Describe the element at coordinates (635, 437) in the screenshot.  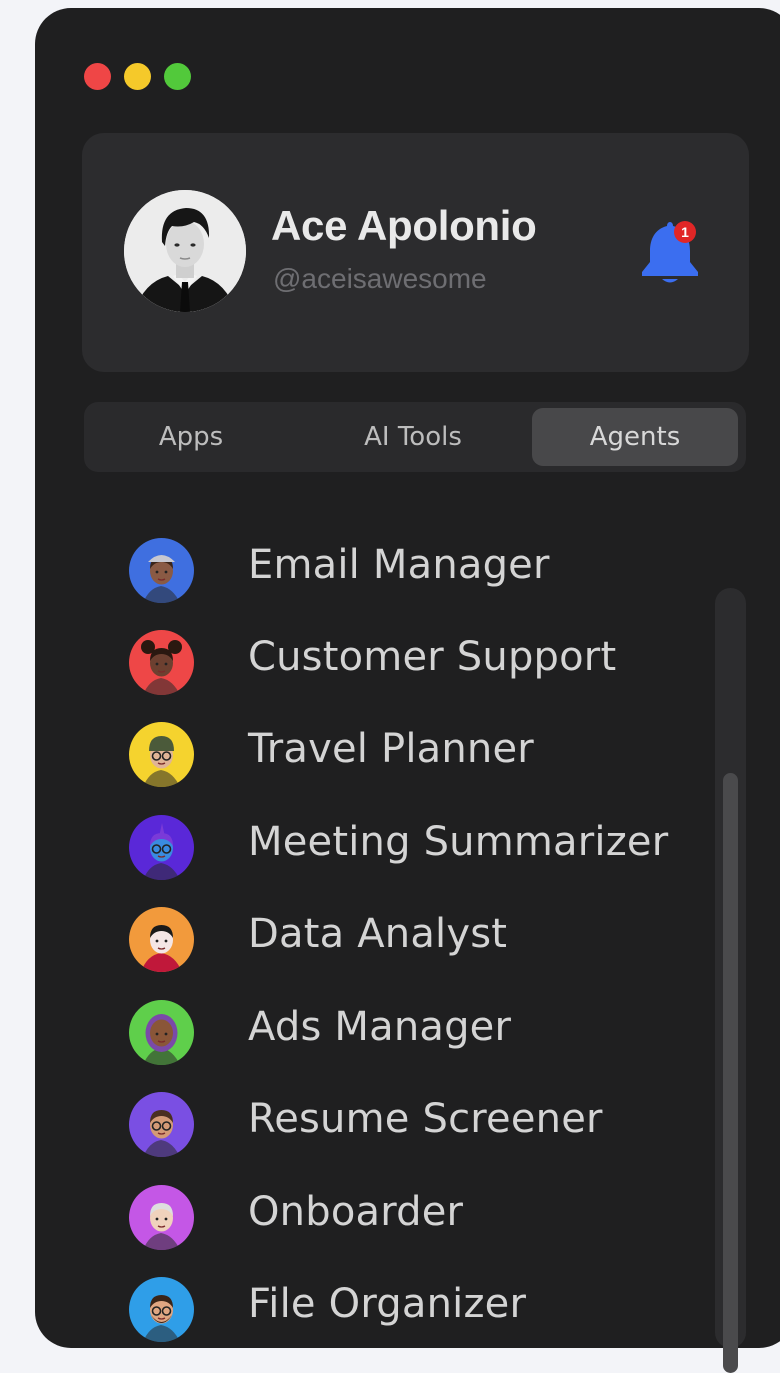
I see `tab-agents: Agents` at that location.